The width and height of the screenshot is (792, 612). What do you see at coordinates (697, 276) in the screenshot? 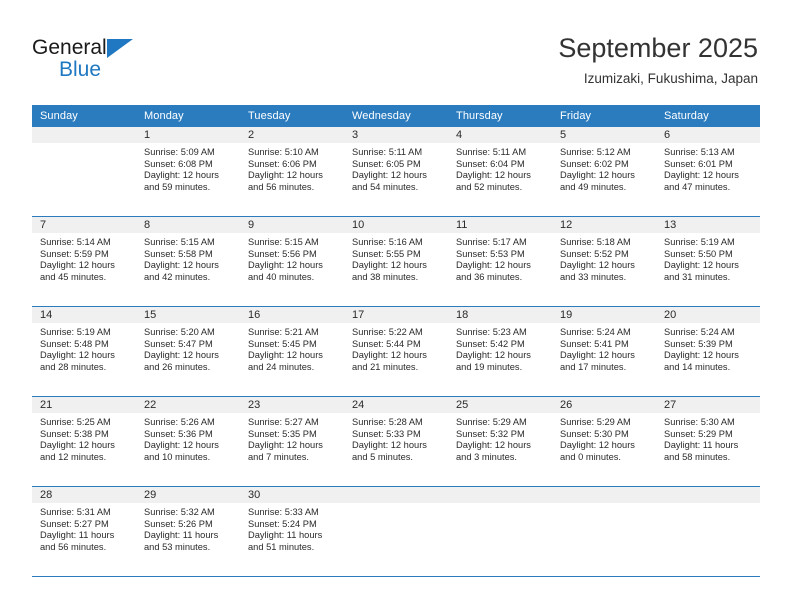
I see `daylight-duration-line2: and 31 minutes.` at bounding box center [697, 276].